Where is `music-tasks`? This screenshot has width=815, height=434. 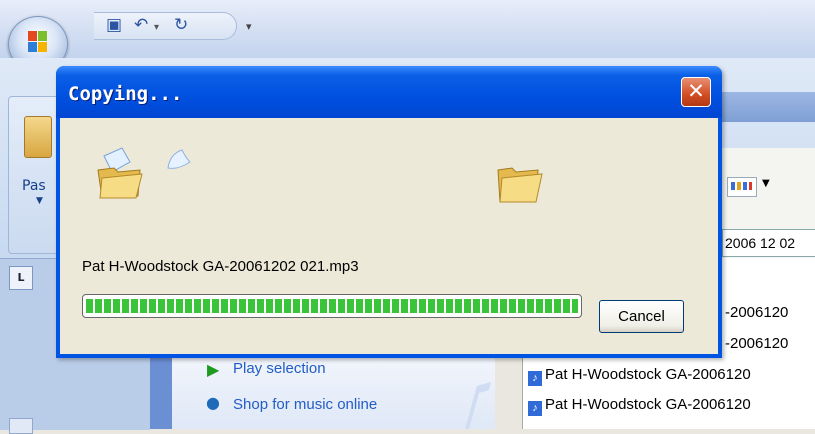
music-tasks is located at coordinates (333, 389).